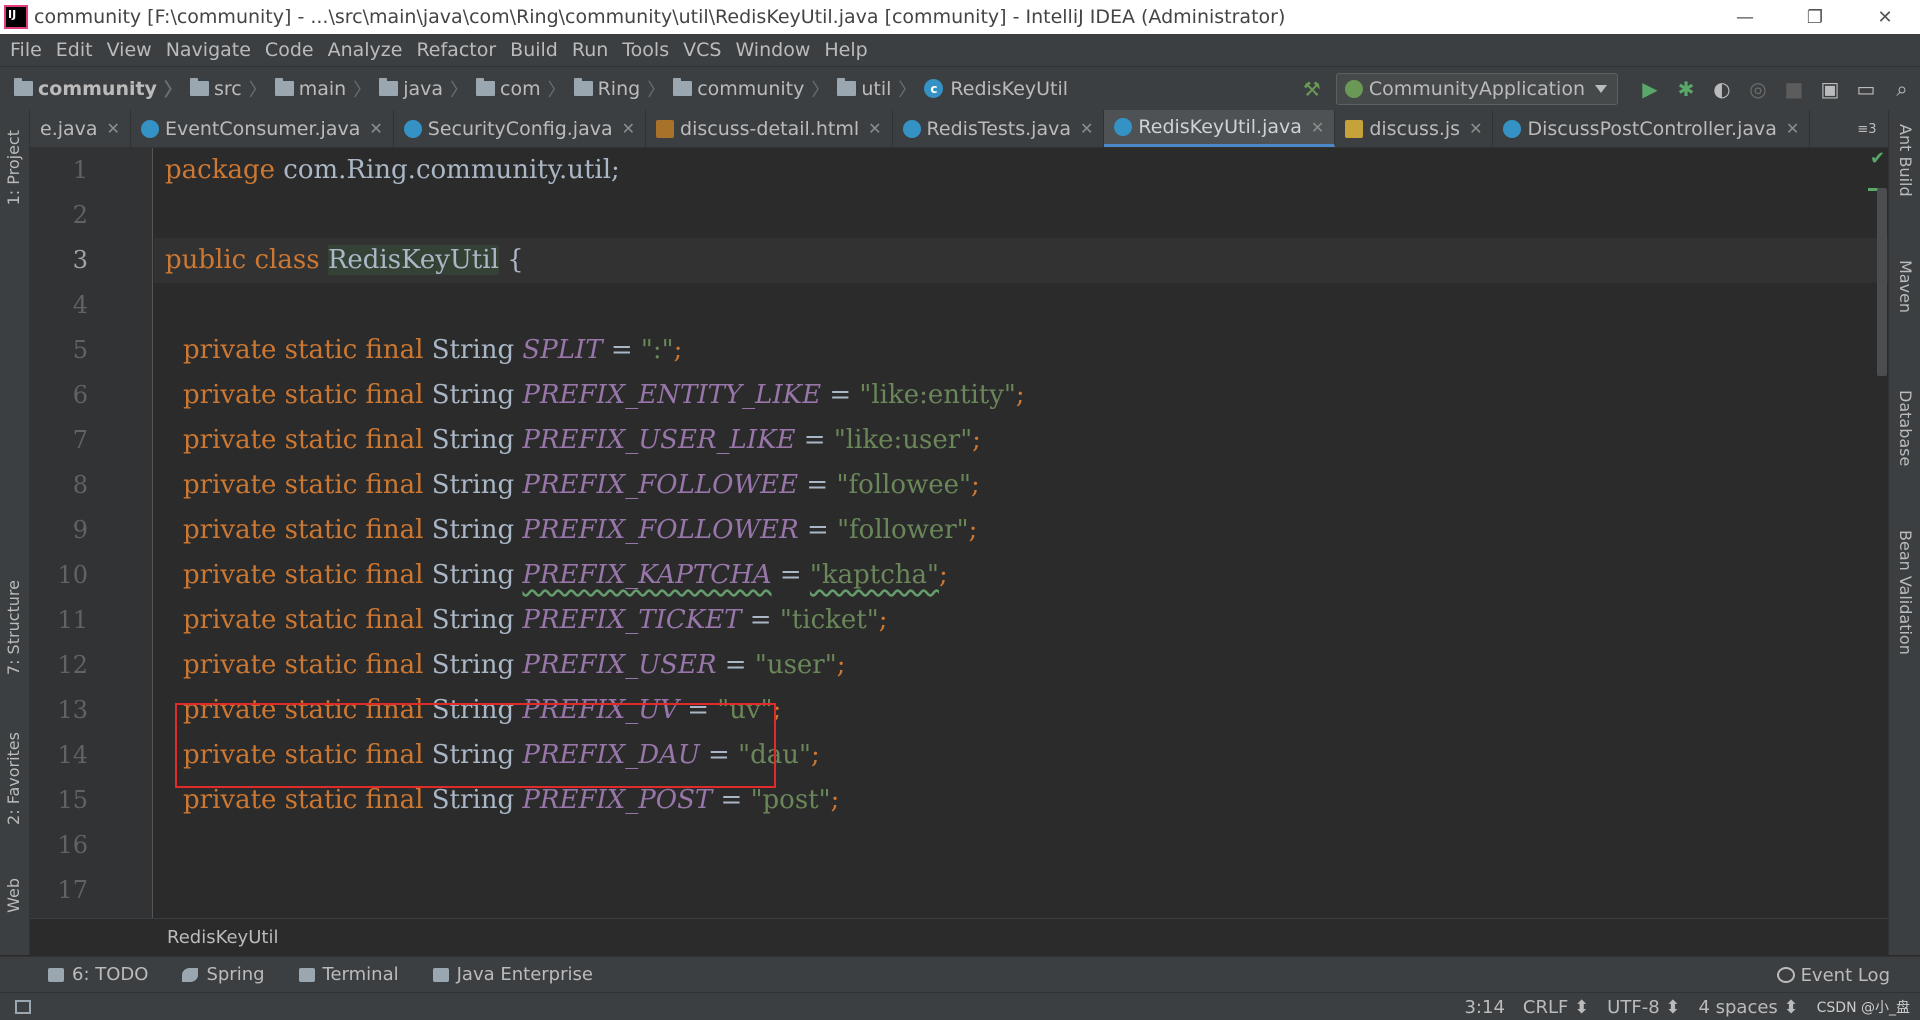 The image size is (1920, 1020). What do you see at coordinates (999, 128) in the screenshot?
I see `tab-redistests: RedisTests.java ✕` at bounding box center [999, 128].